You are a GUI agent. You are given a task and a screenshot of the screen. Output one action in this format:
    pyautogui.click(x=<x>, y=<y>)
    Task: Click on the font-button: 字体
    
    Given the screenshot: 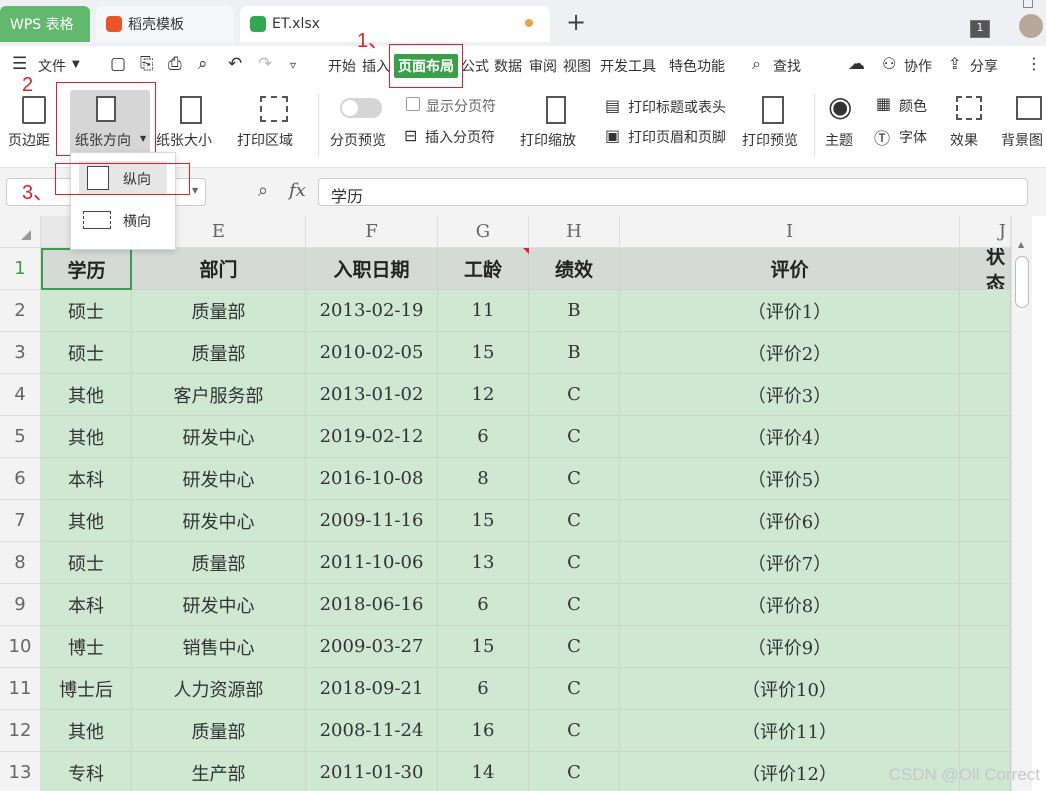 What is the action you would take?
    pyautogui.click(x=913, y=137)
    